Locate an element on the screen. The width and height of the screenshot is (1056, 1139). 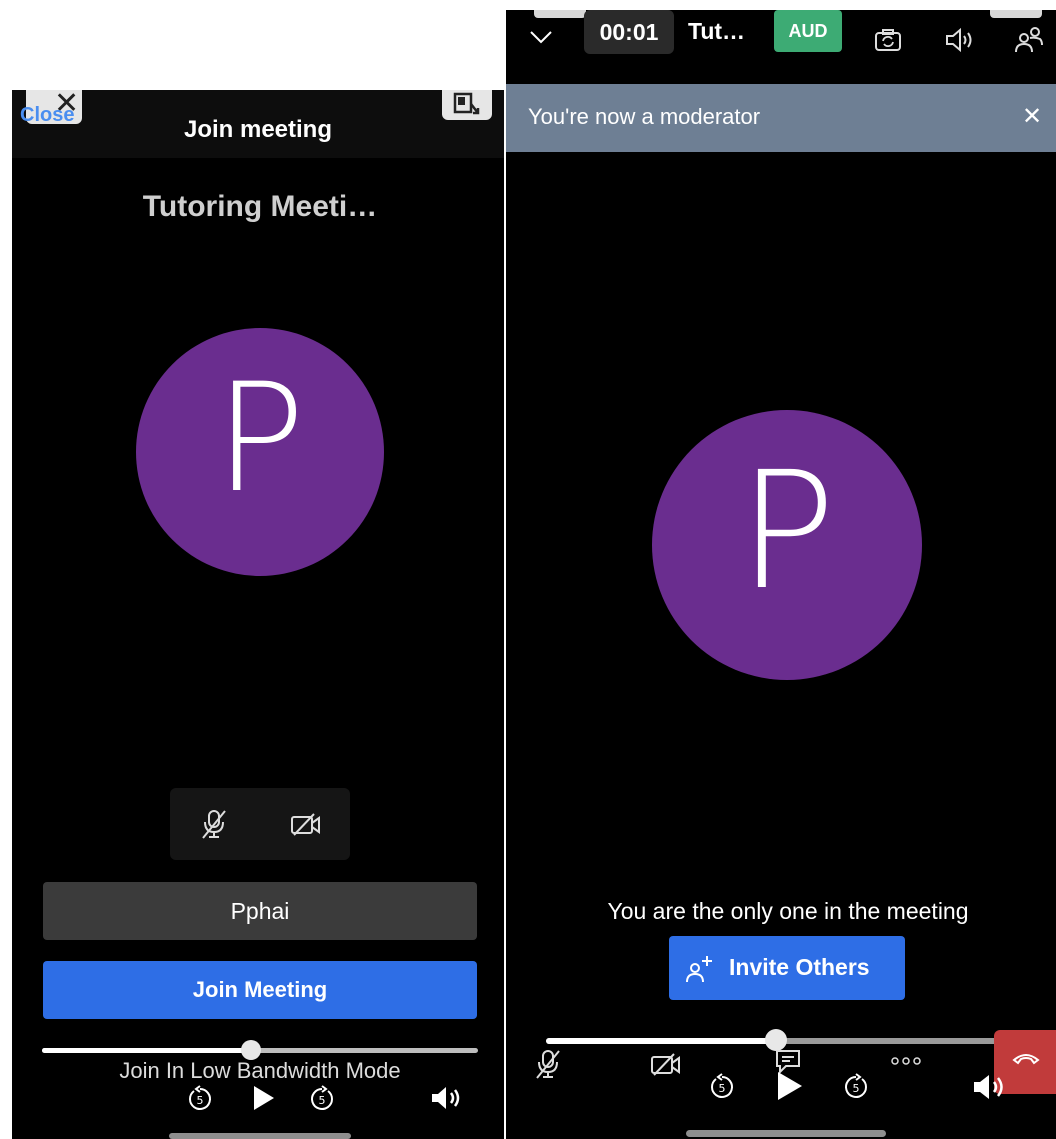
join-header: ✕ Close Join meeting is located at coordinates (258, 124).